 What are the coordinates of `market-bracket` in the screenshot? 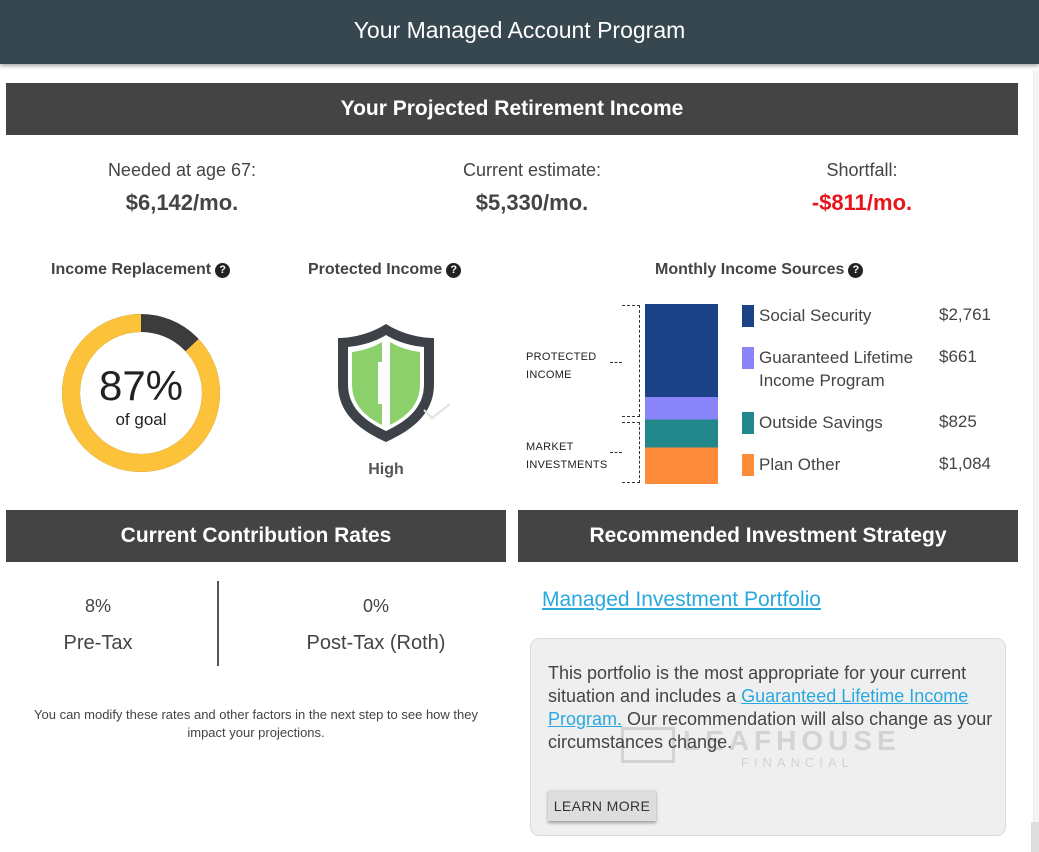 It's located at (631, 452).